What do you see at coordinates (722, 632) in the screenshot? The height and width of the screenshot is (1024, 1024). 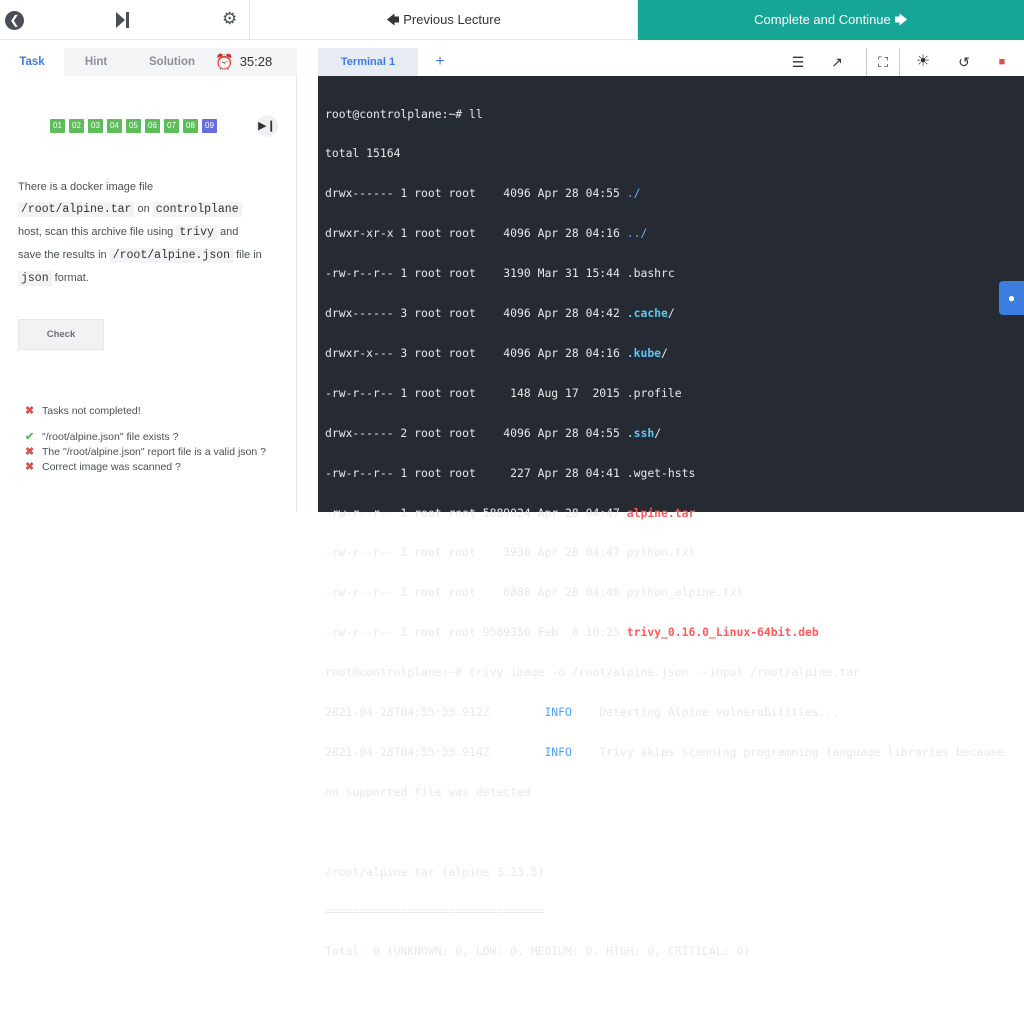 I see `file-name: trivy_0.16.0_Linux-64bit.deb` at bounding box center [722, 632].